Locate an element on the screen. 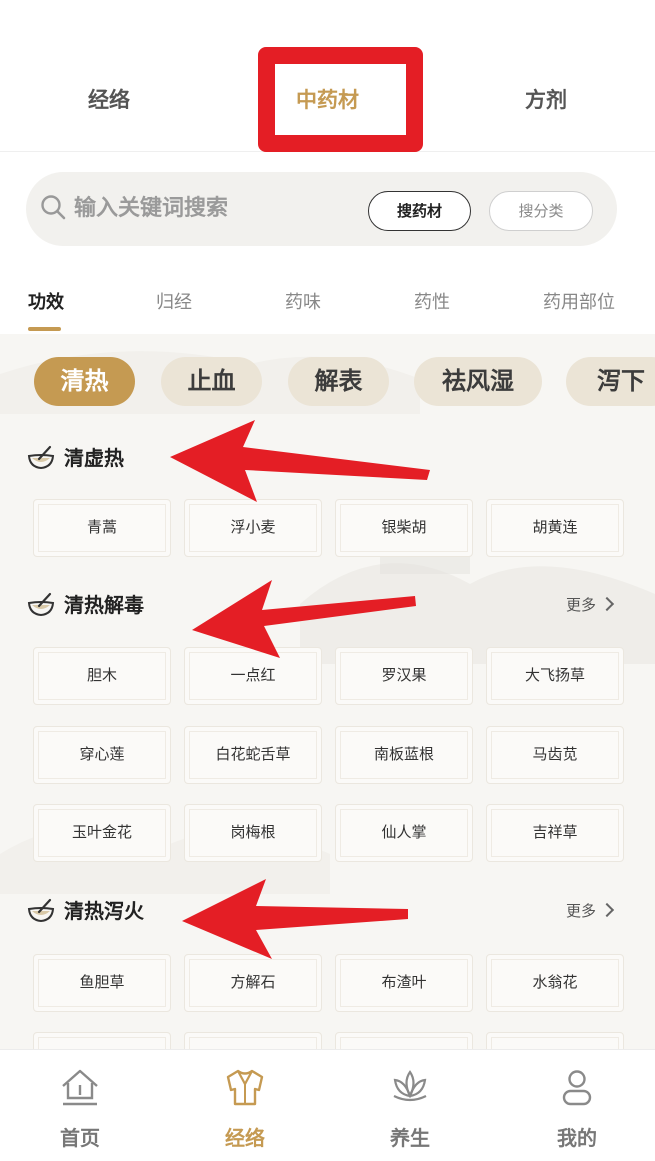  section-title: 清虚热 is located at coordinates (94, 458).